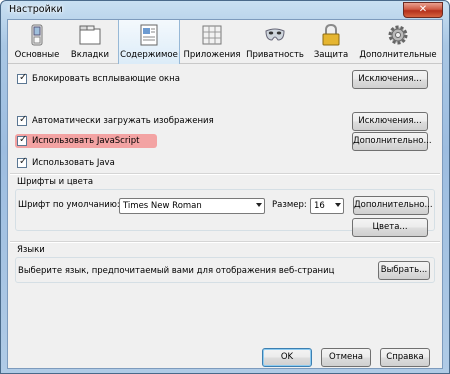 Image resolution: width=450 pixels, height=374 pixels. Describe the element at coordinates (331, 55) in the screenshot. I see `tab-label: Защита` at that location.